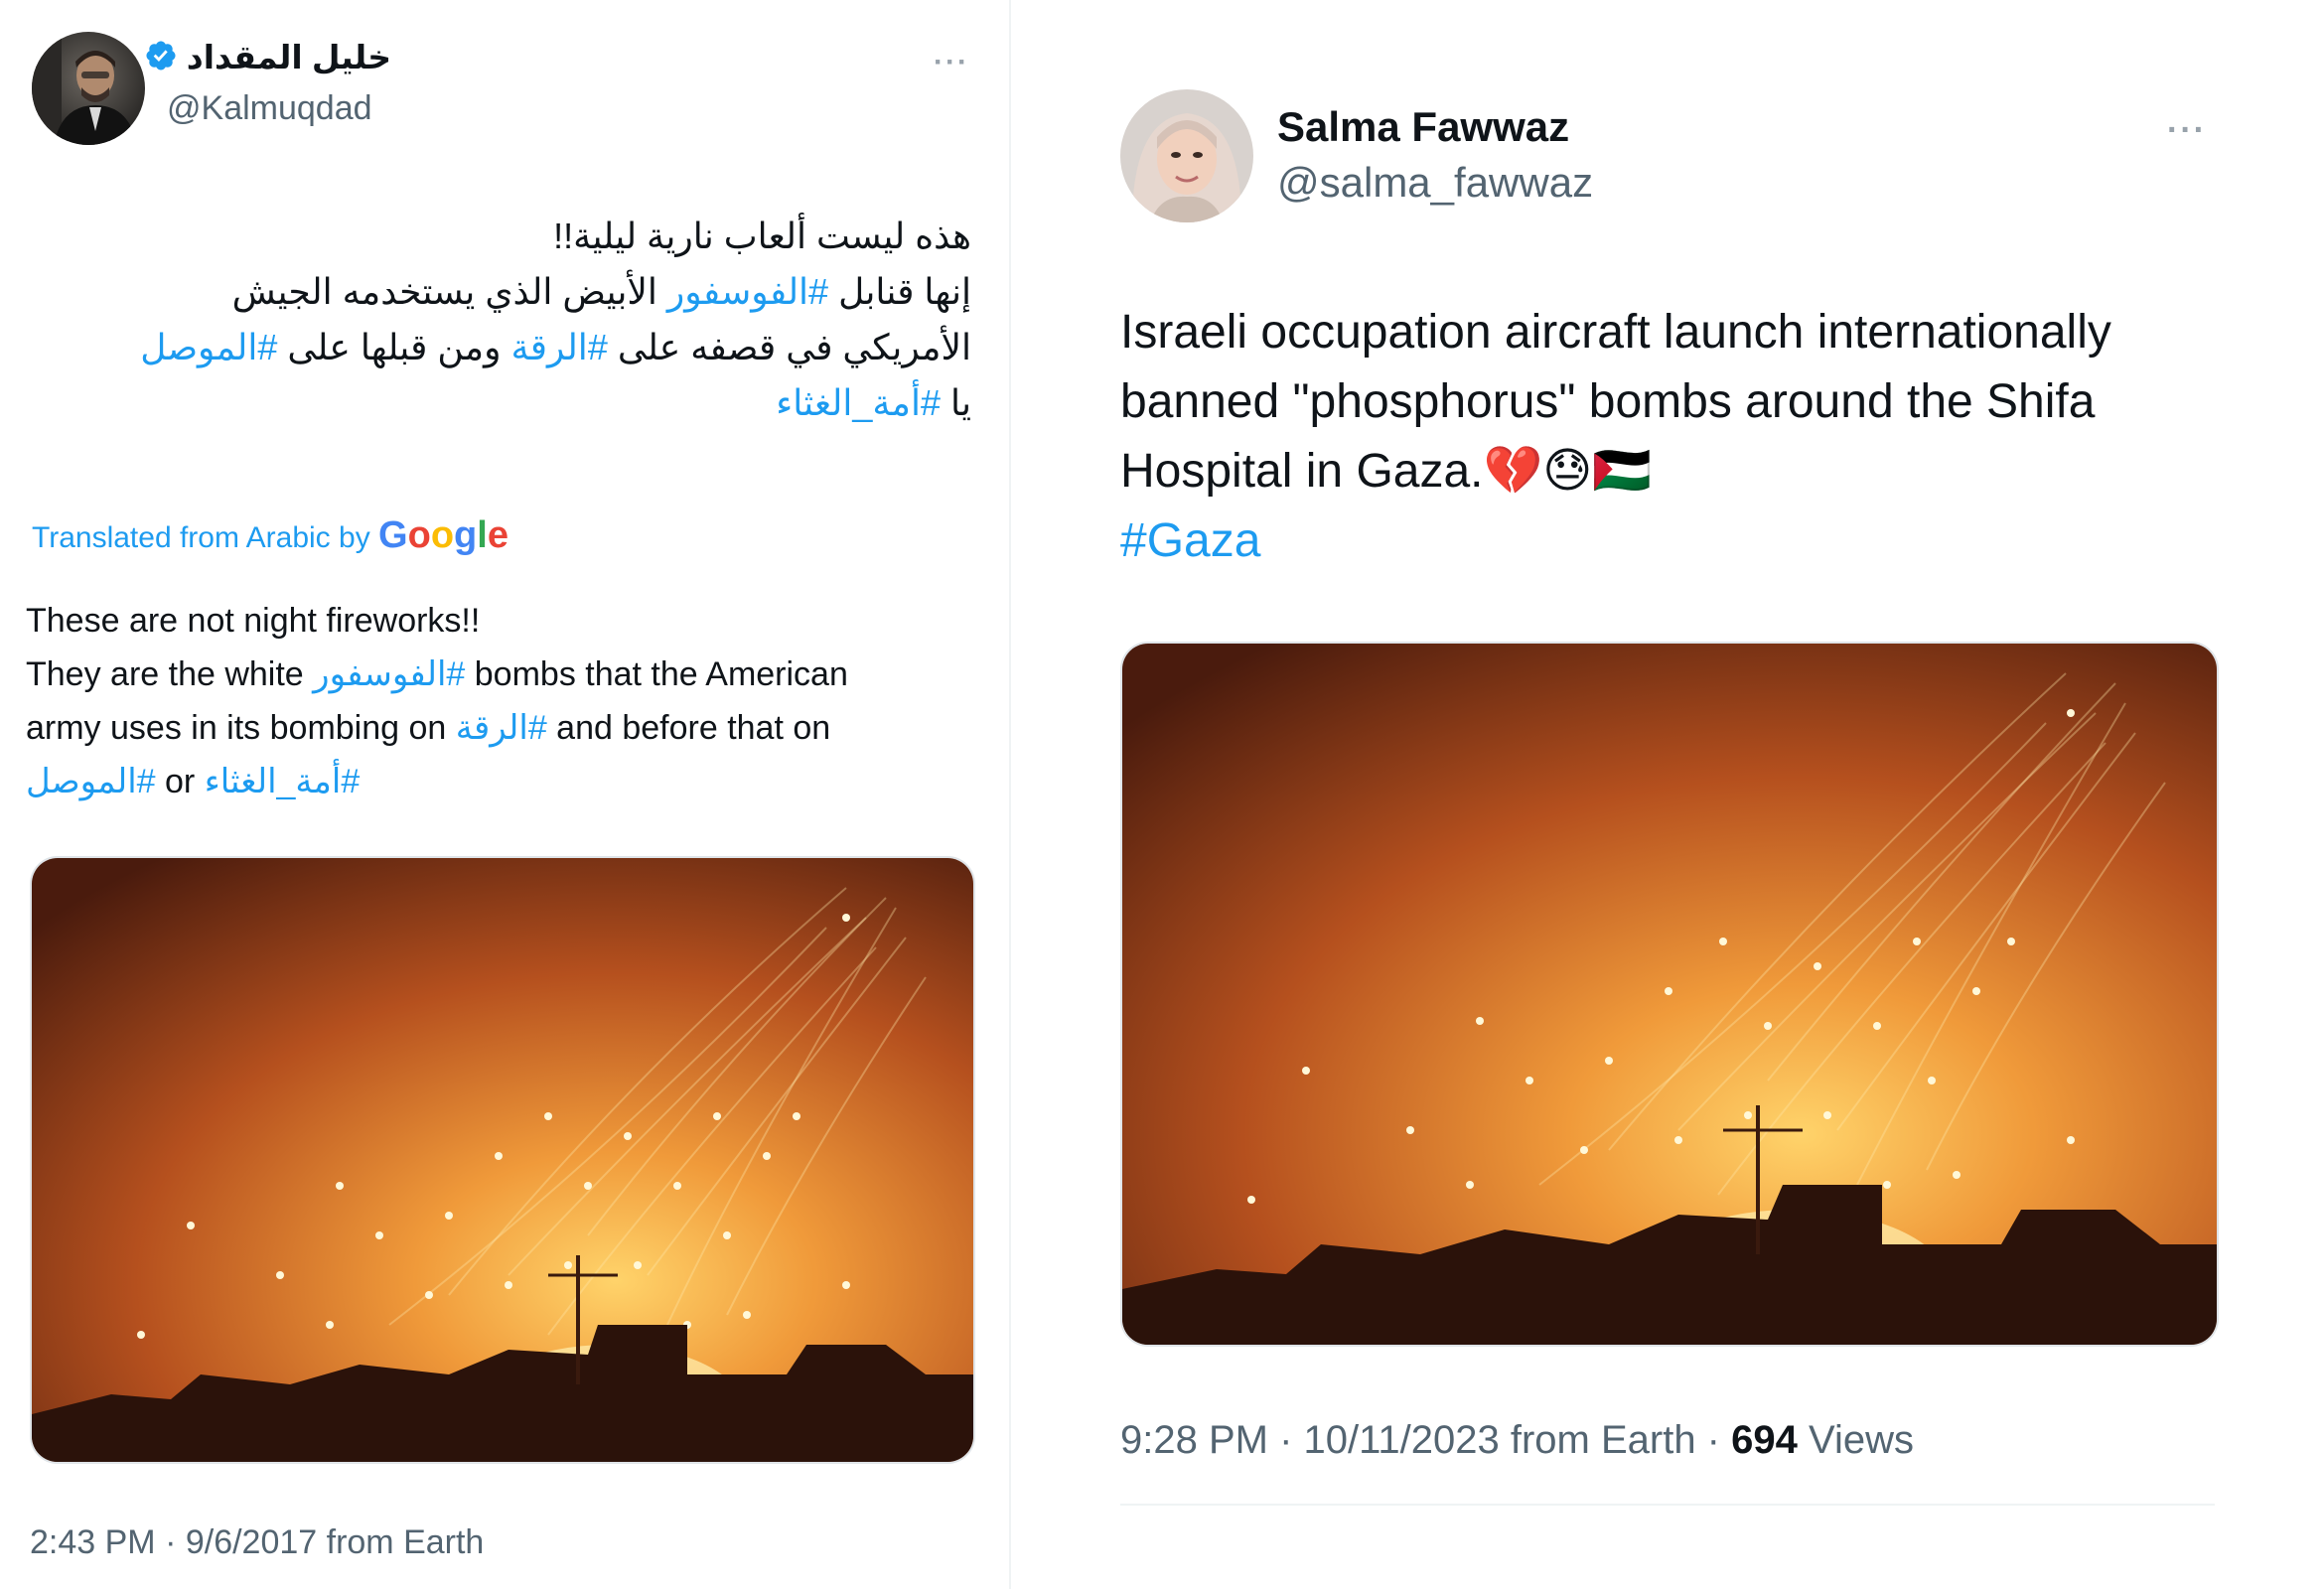 The height and width of the screenshot is (1589, 2324). Describe the element at coordinates (688, 728) in the screenshot. I see `text-segment: and before that on` at that location.